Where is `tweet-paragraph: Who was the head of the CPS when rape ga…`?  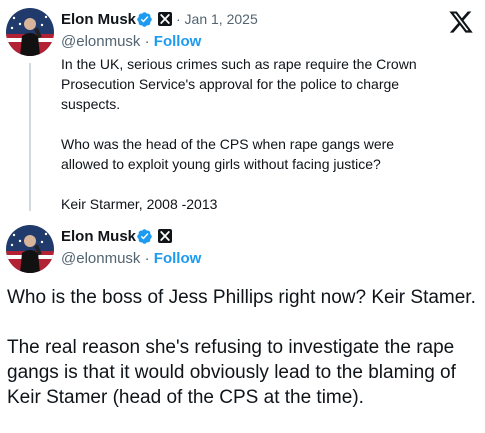 tweet-paragraph: Who was the head of the CPS when rape ga… is located at coordinates (228, 154).